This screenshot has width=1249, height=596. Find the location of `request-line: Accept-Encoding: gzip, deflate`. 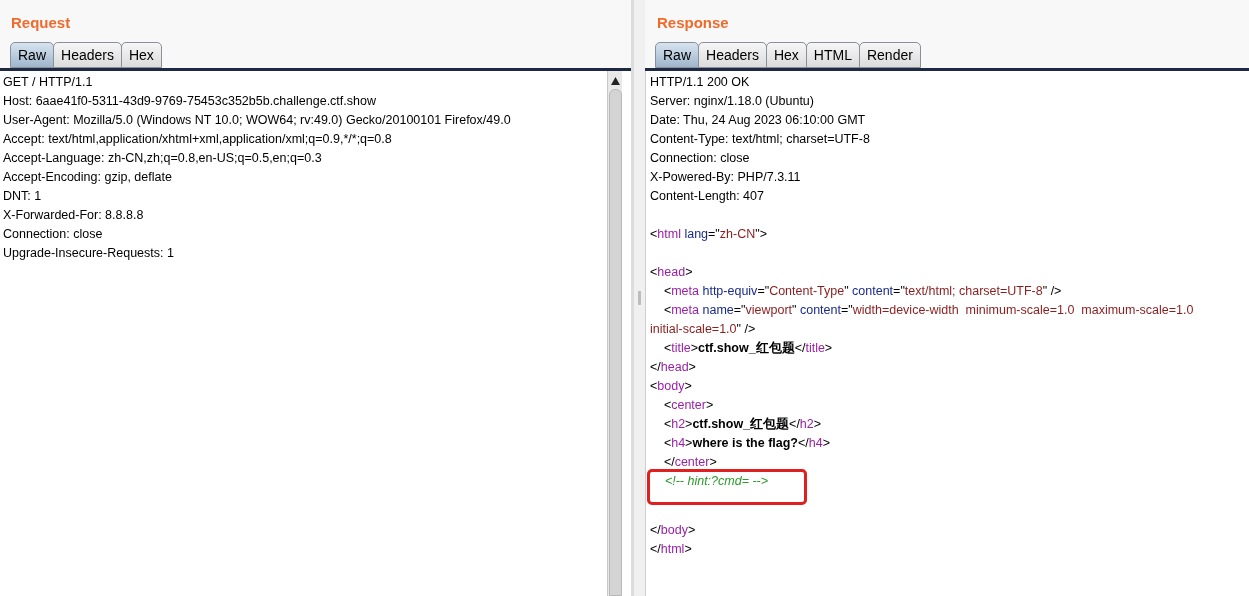

request-line: Accept-Encoding: gzip, deflate is located at coordinates (88, 177).